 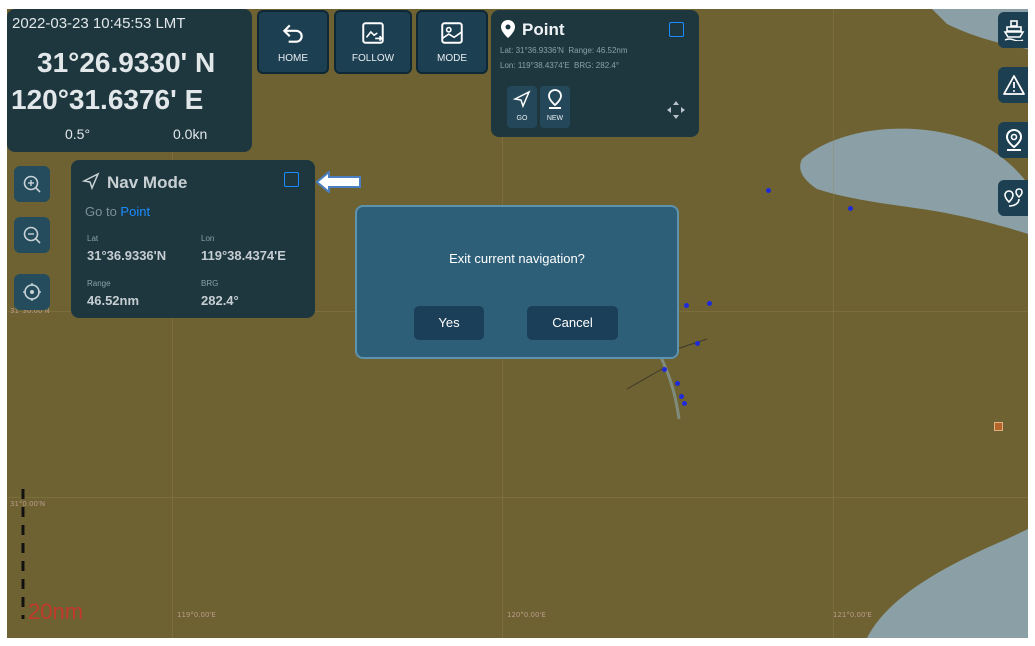 I want to click on mode-label: MODE, so click(x=452, y=58).